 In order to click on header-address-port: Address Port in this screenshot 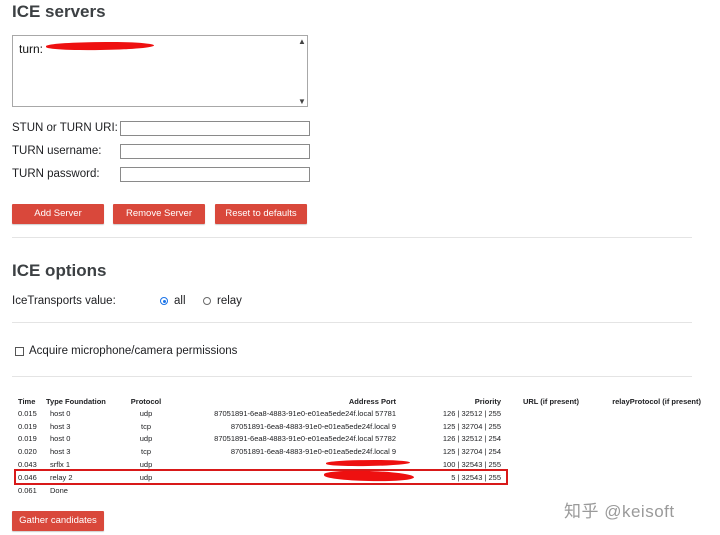, I will do `click(286, 401)`.